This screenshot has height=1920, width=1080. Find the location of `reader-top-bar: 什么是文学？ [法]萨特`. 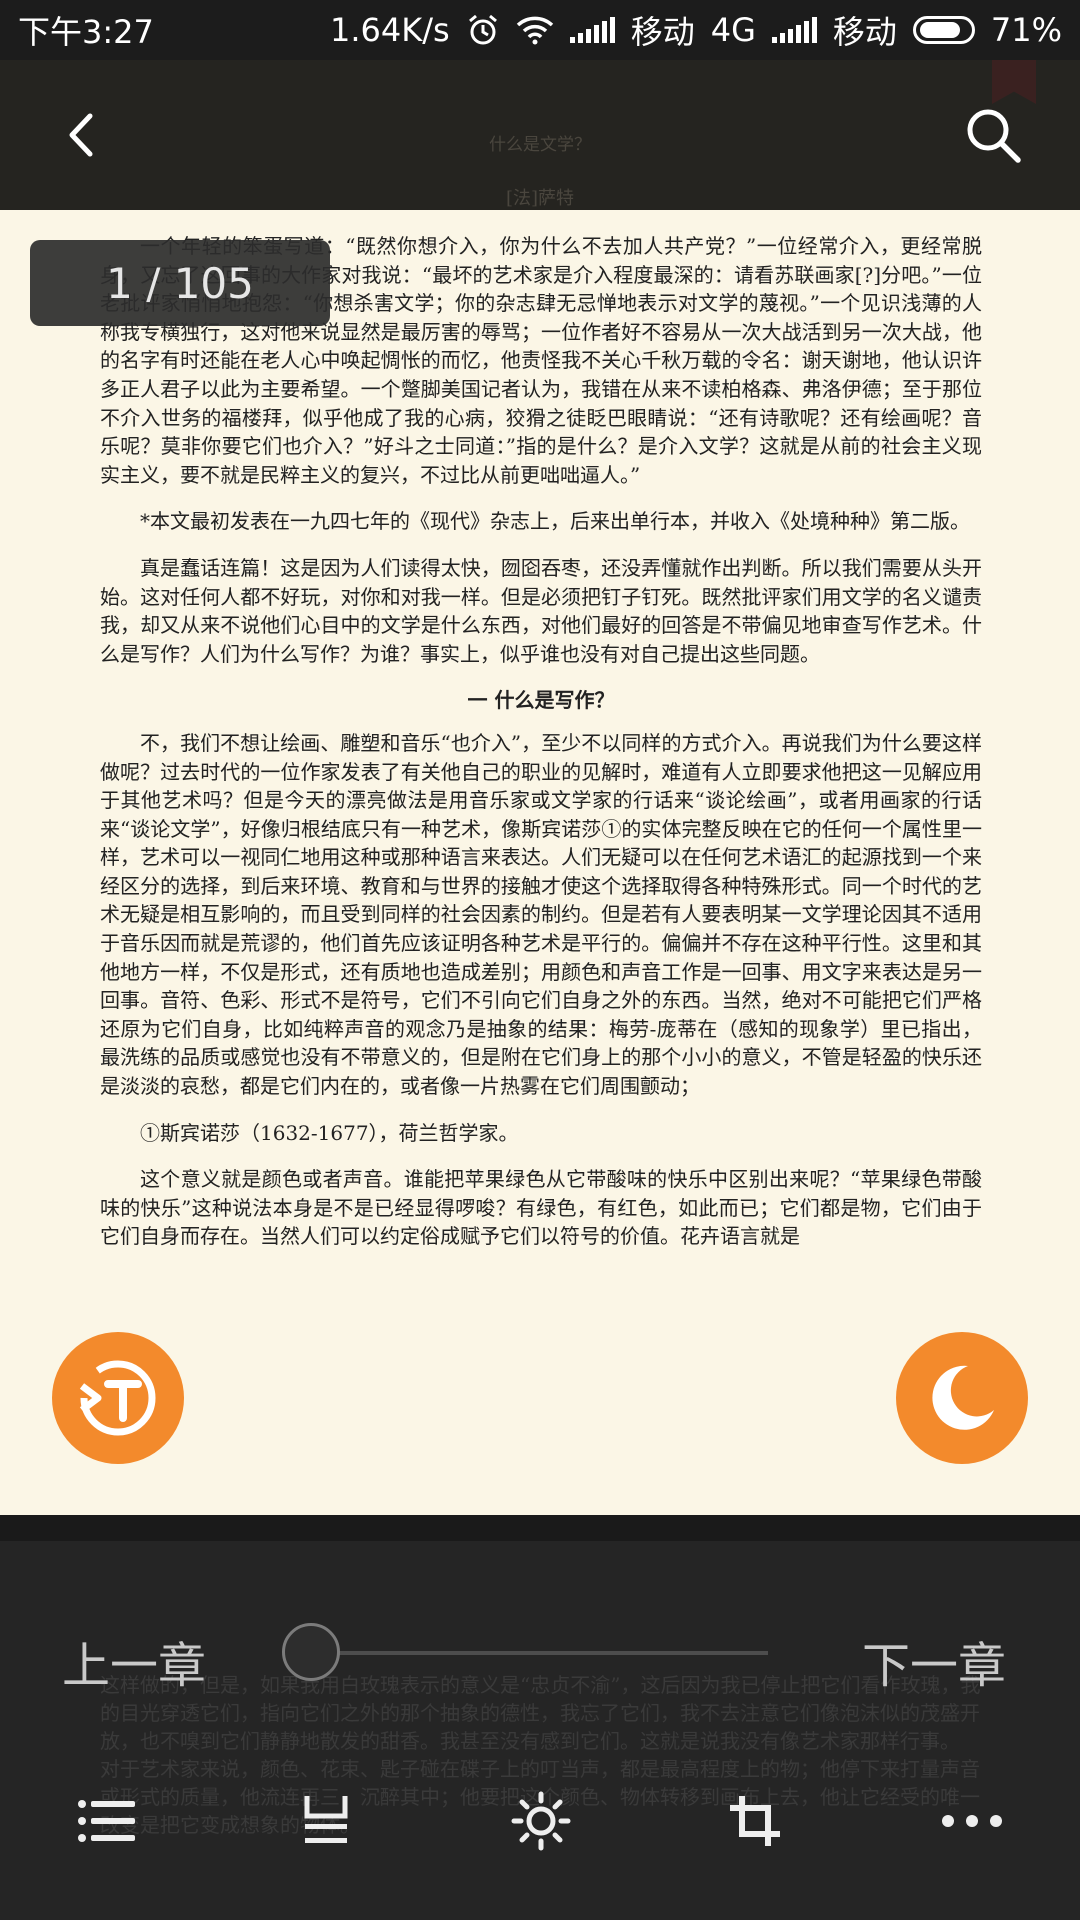

reader-top-bar: 什么是文学？ [法]萨特 is located at coordinates (540, 135).